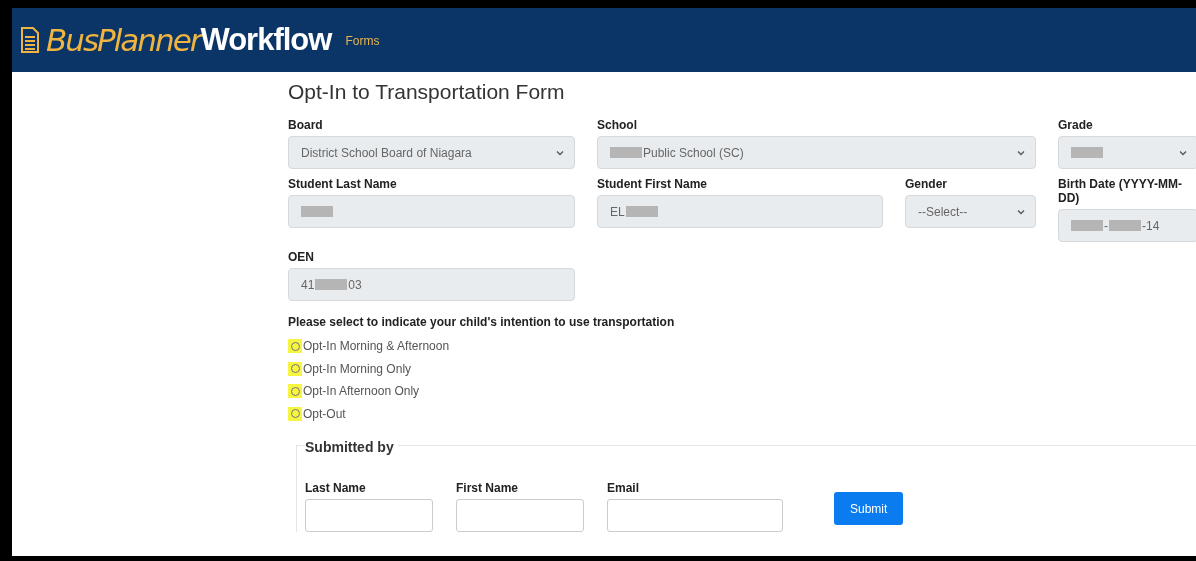  Describe the element at coordinates (301, 257) in the screenshot. I see `field-label: OEN` at that location.